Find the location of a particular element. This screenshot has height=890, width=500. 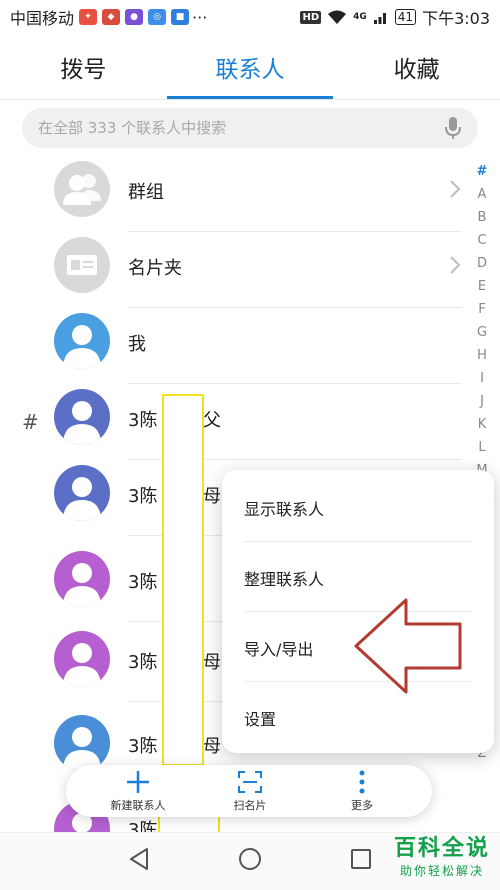

search-bar is located at coordinates (250, 128).